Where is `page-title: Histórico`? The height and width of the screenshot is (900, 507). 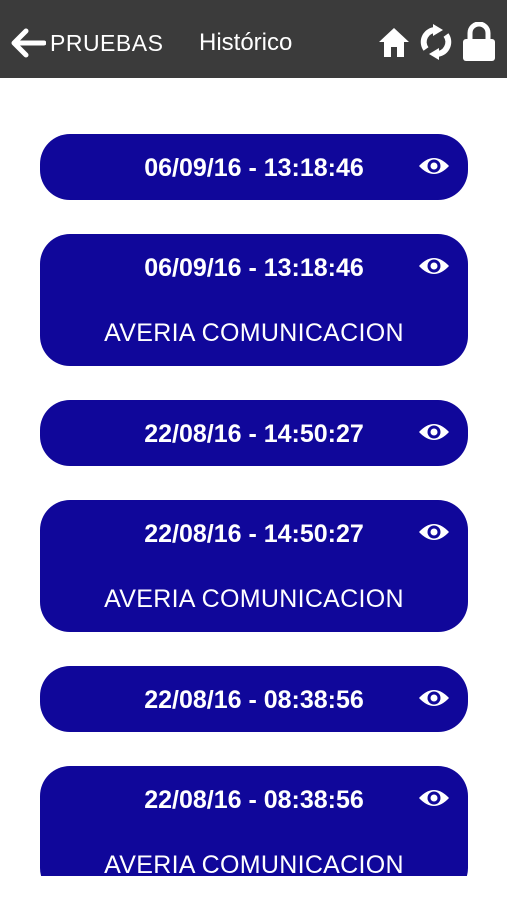
page-title: Histórico is located at coordinates (246, 42).